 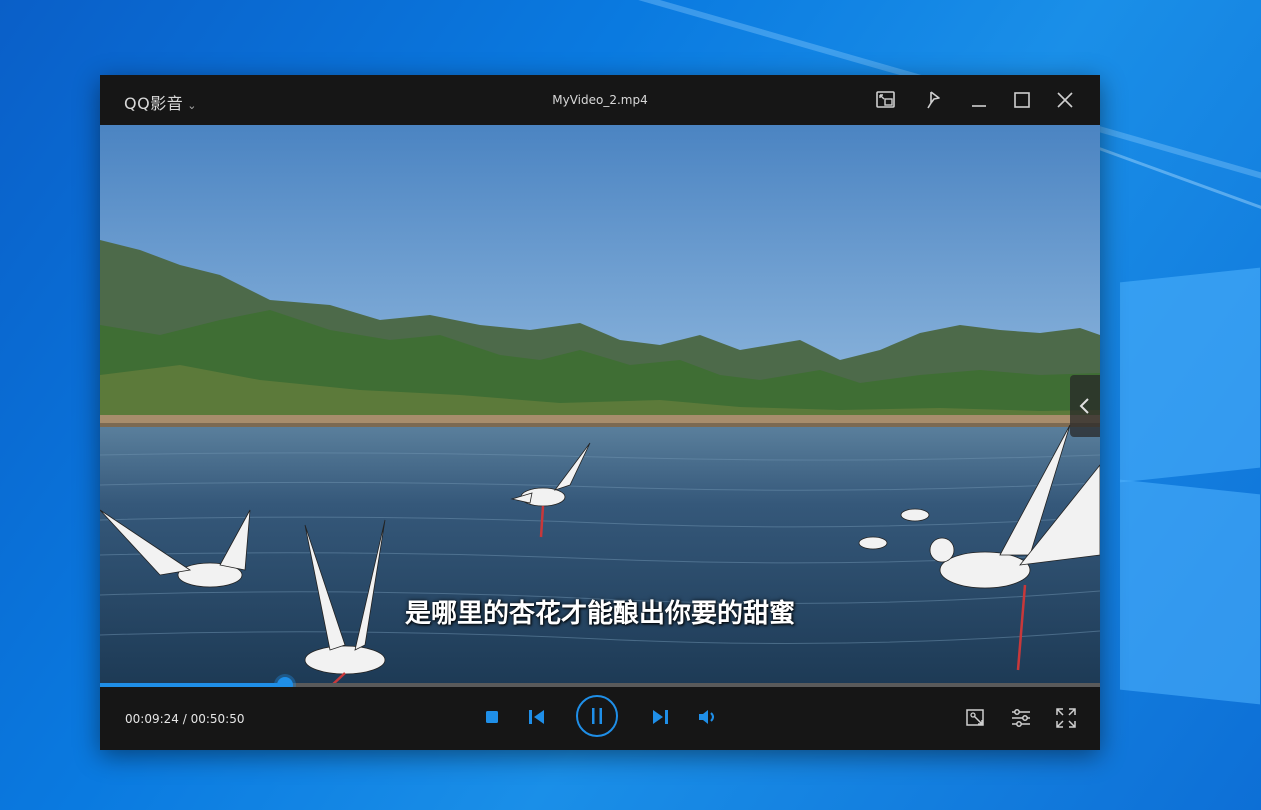 I want to click on fullscreen-button, so click(x=1066, y=718).